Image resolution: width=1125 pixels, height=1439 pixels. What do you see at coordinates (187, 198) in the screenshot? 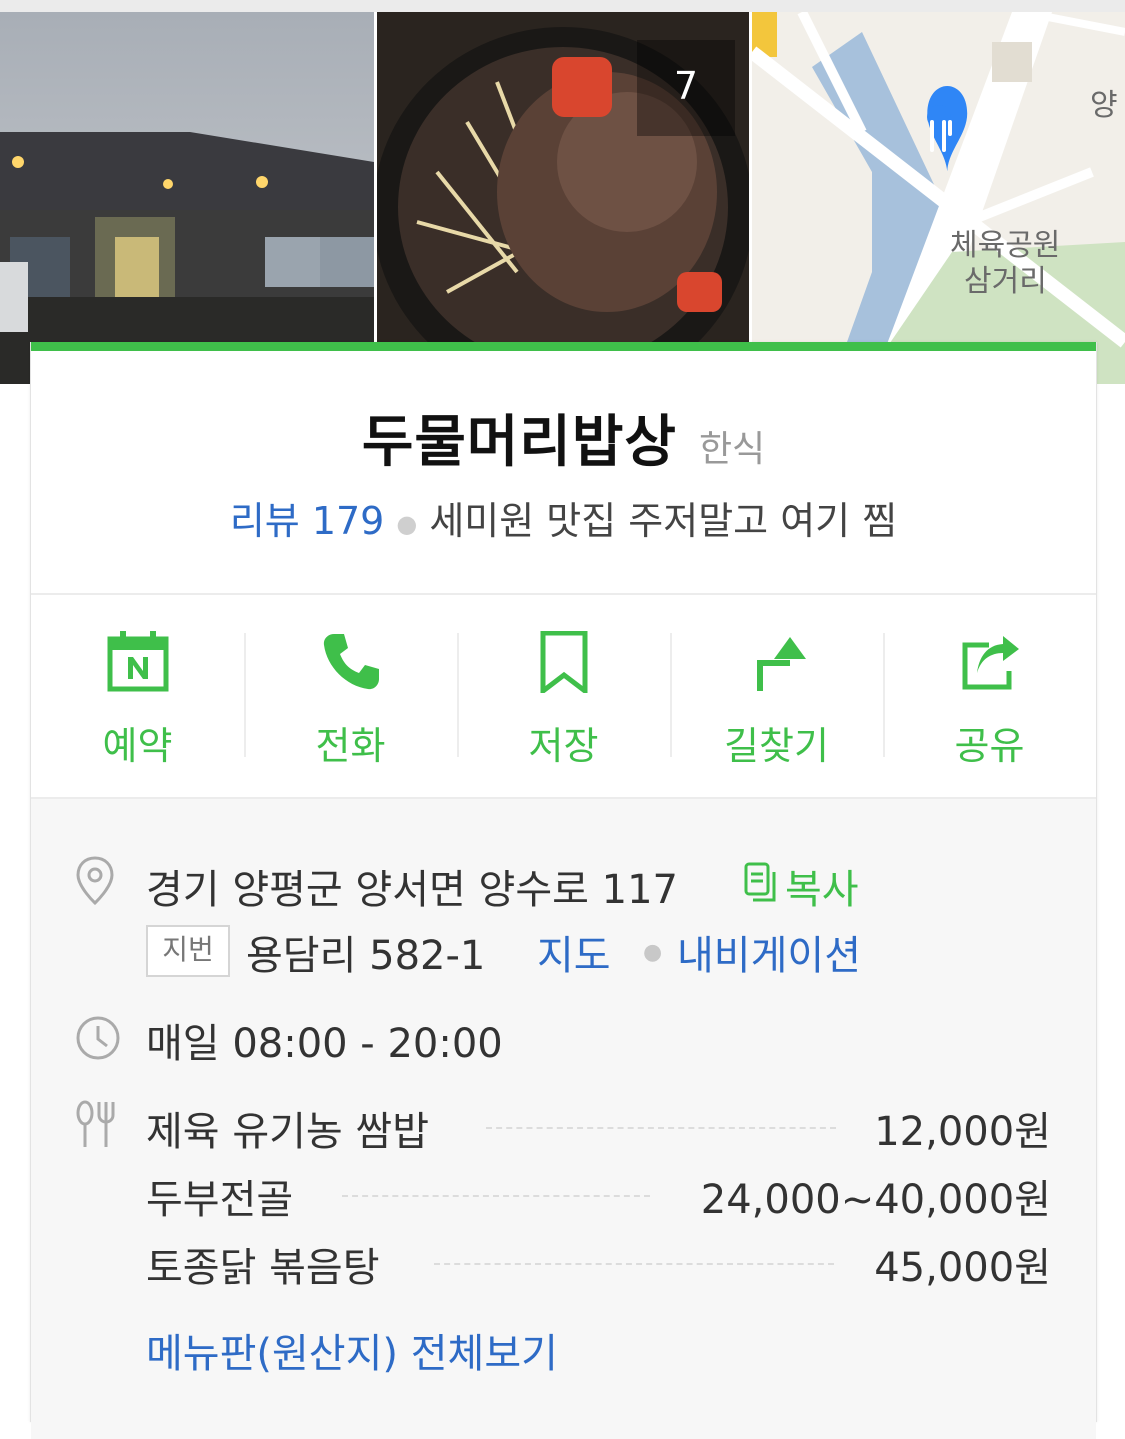
I see `restaurant-exterior-photo` at bounding box center [187, 198].